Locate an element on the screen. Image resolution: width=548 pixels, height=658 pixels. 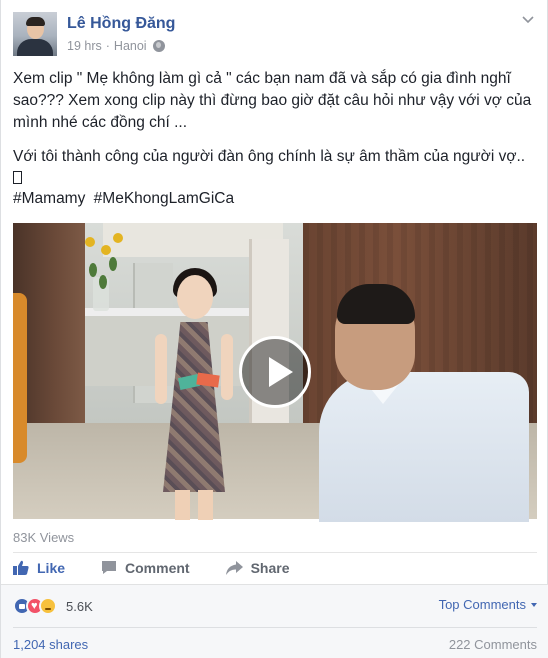
shares-count: 1,204 shares is located at coordinates (50, 644).